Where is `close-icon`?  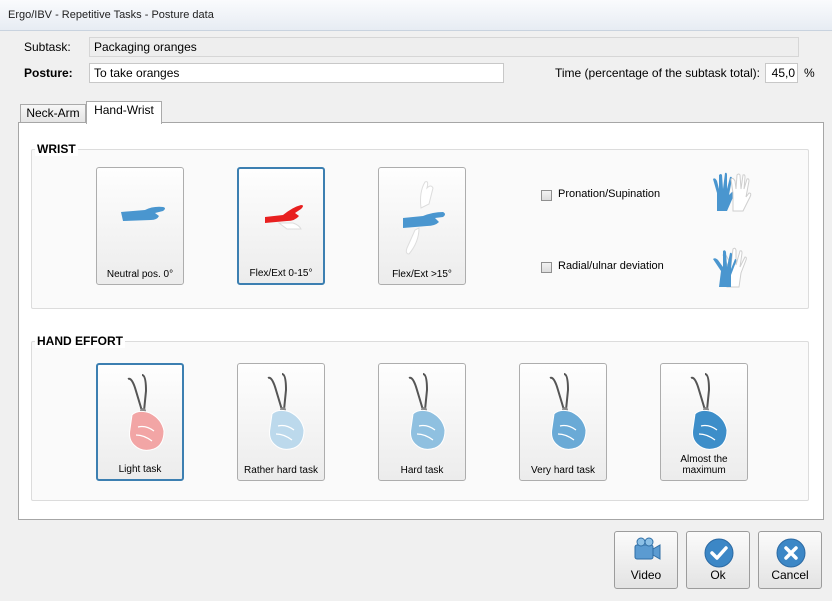
close-icon is located at coordinates (791, 553).